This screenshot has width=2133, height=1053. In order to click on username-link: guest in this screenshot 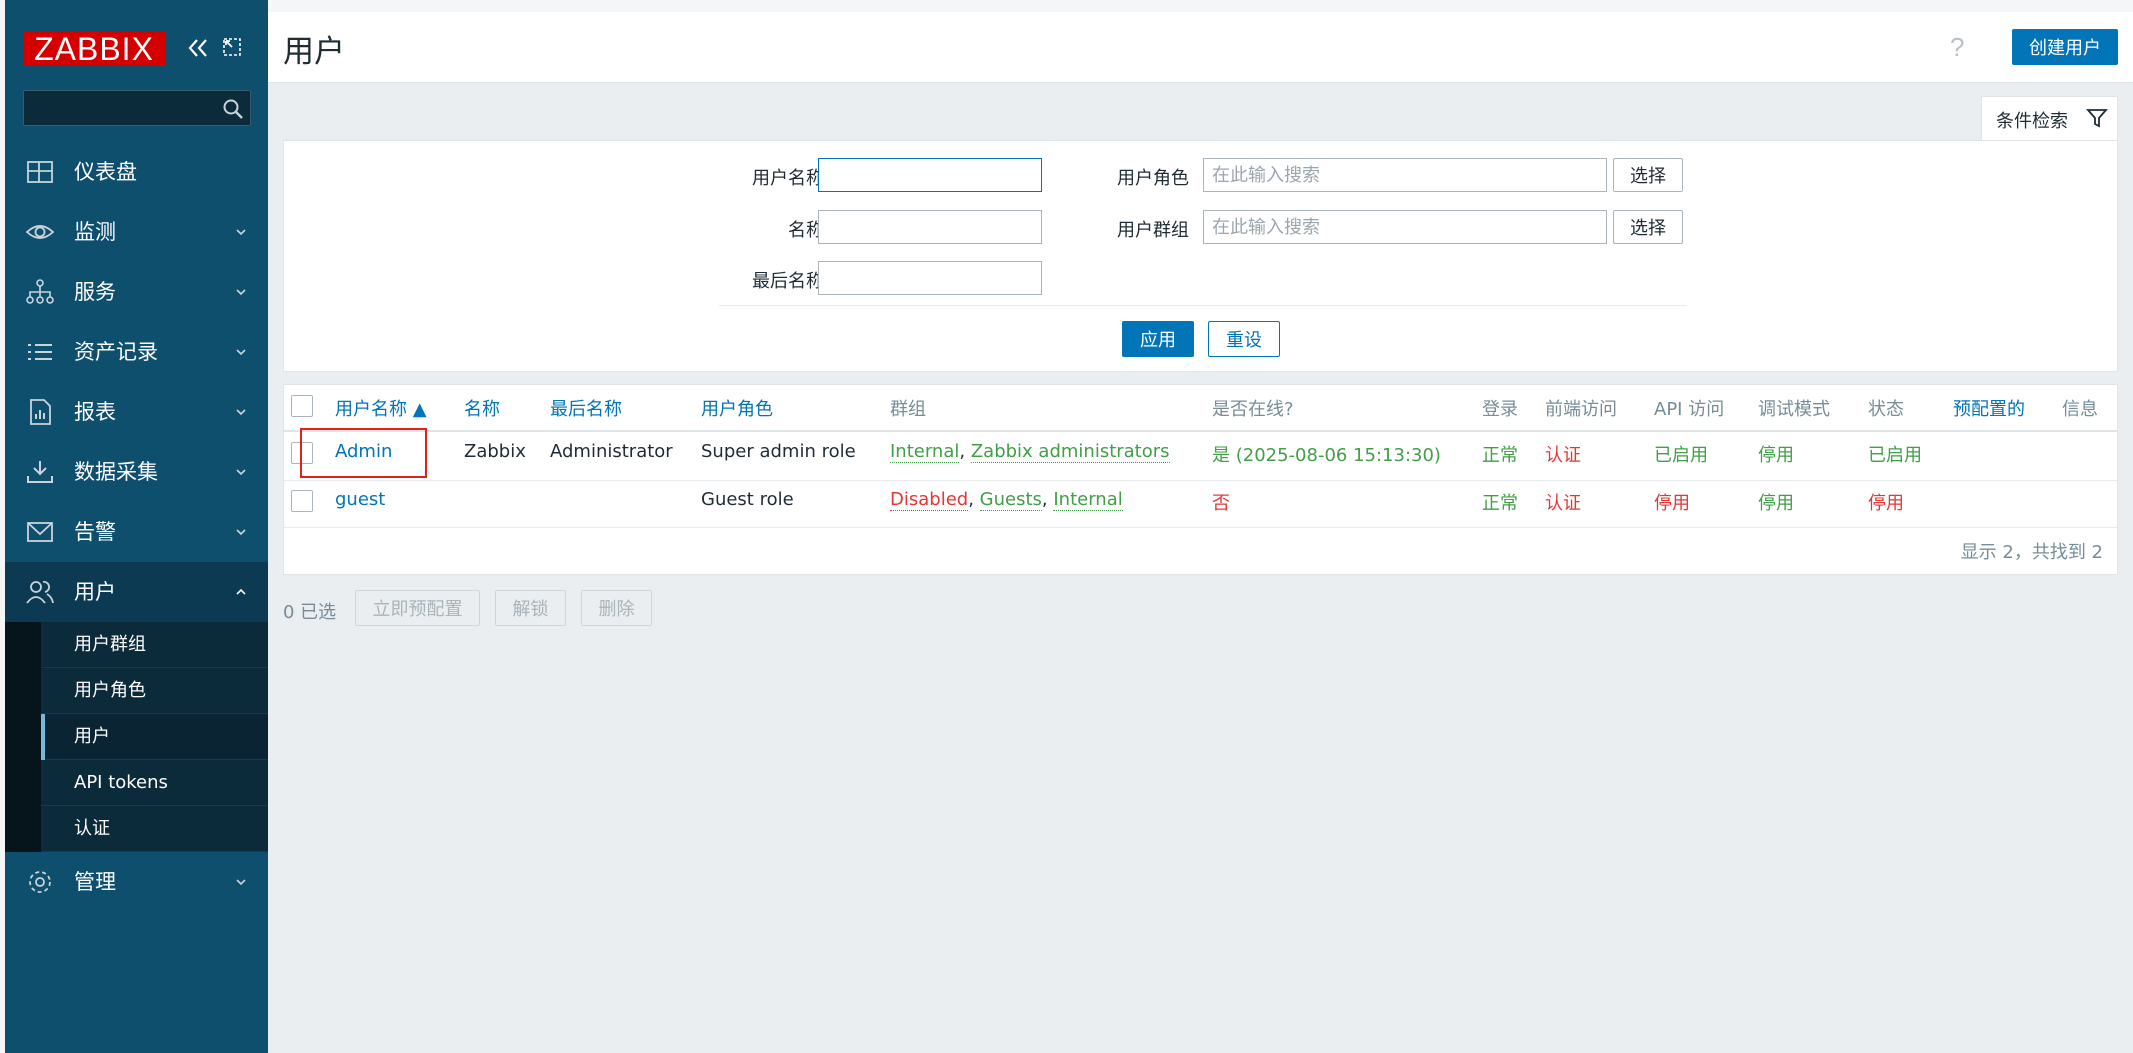, I will do `click(360, 499)`.